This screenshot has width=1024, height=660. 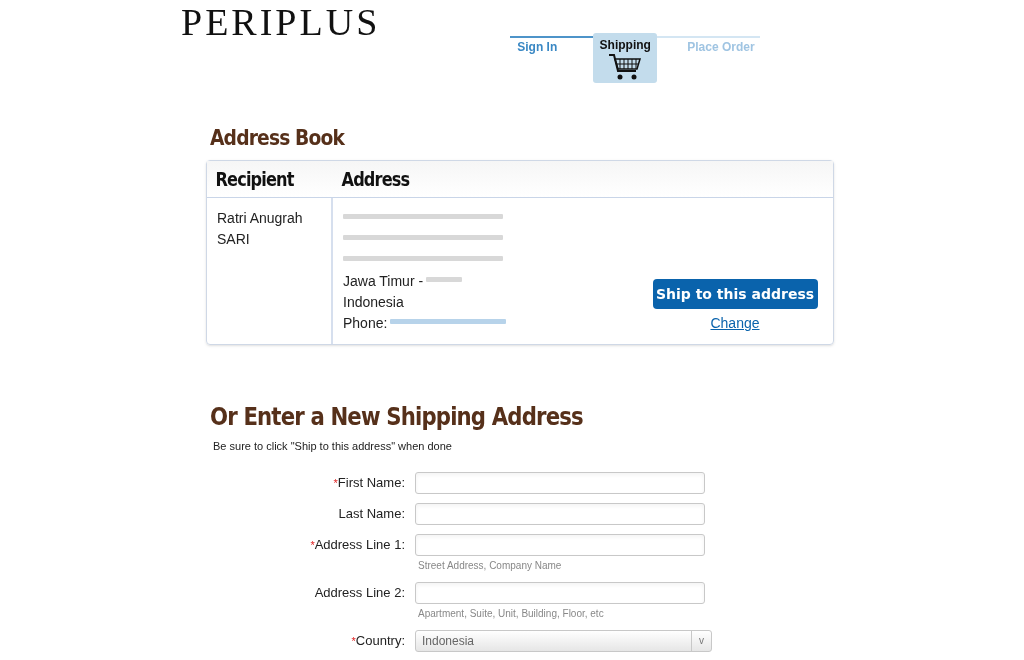 What do you see at coordinates (490, 566) in the screenshot?
I see `field-hint: Street Address, Company Name` at bounding box center [490, 566].